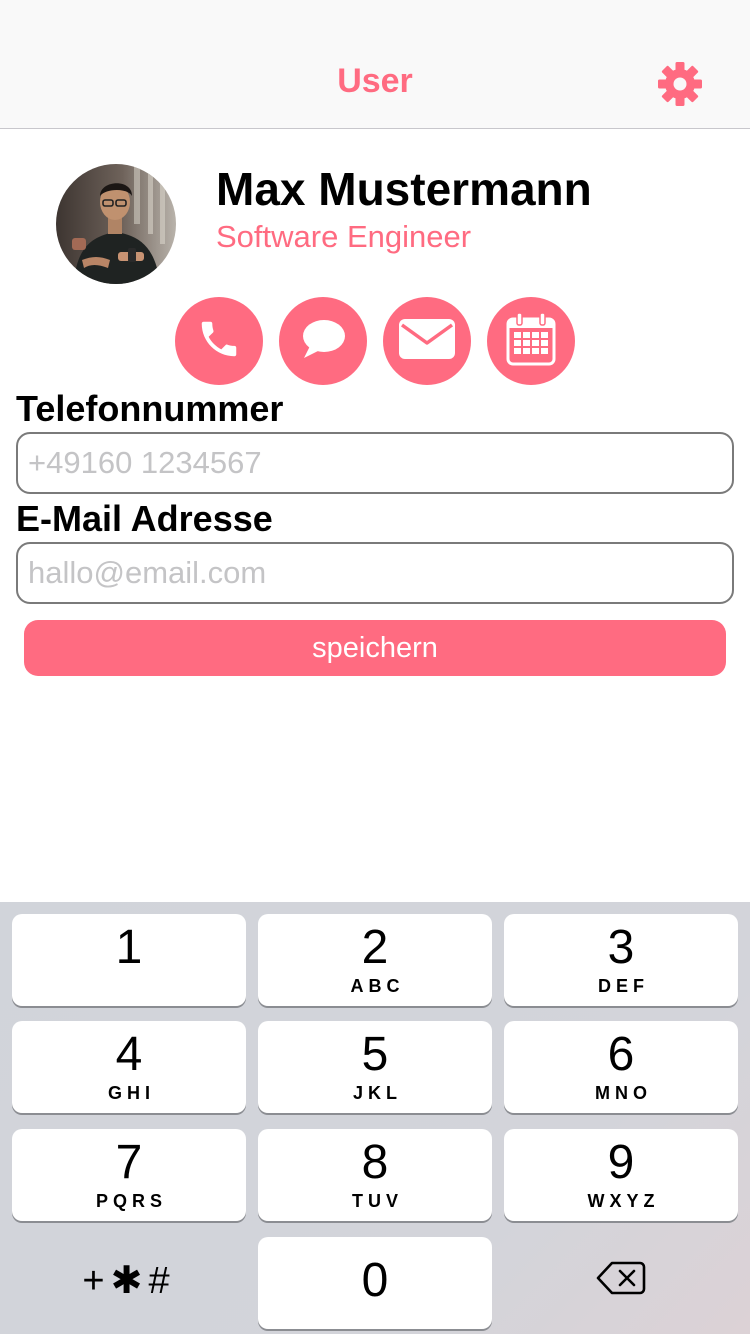  What do you see at coordinates (375, 947) in the screenshot?
I see `key-digit: 2` at bounding box center [375, 947].